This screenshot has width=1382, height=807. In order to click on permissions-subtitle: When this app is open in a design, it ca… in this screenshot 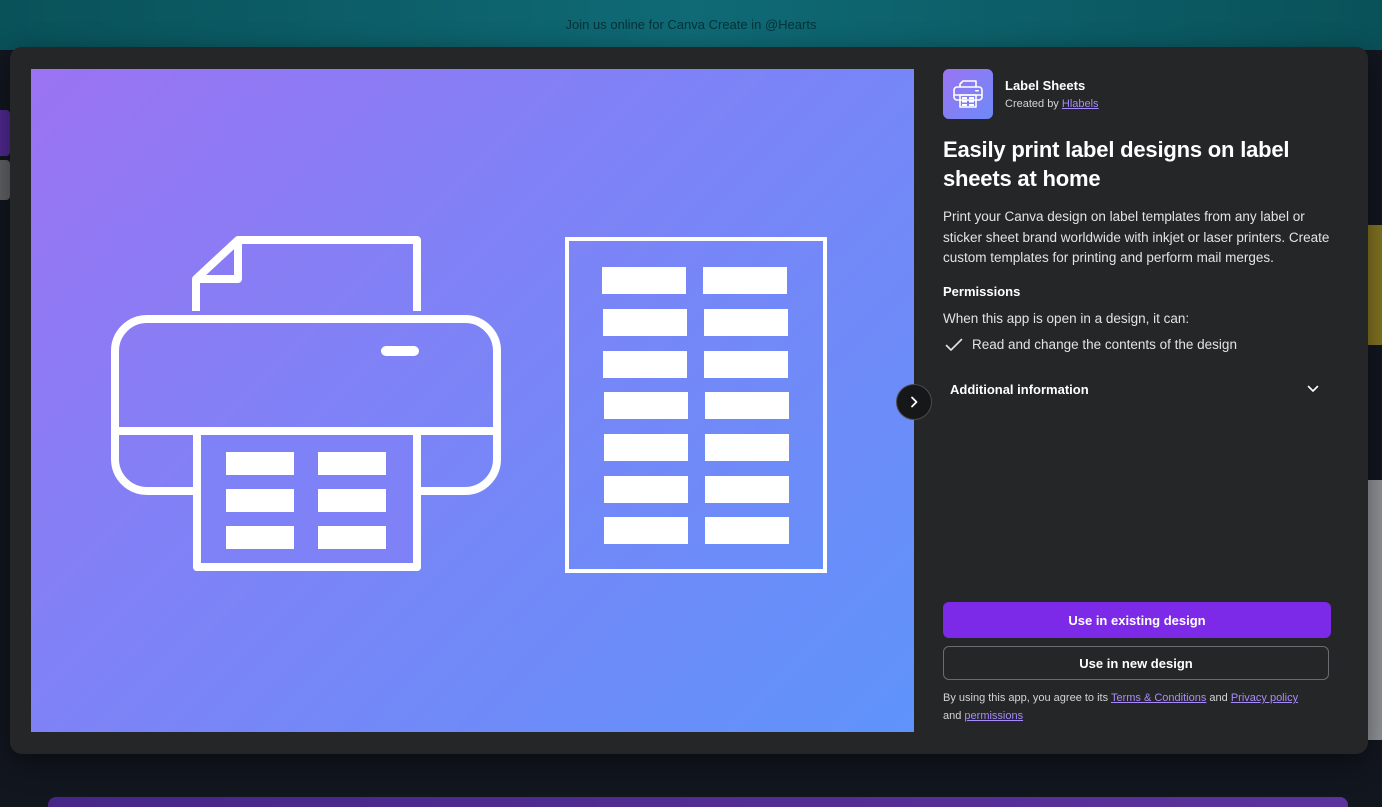, I will do `click(1066, 318)`.